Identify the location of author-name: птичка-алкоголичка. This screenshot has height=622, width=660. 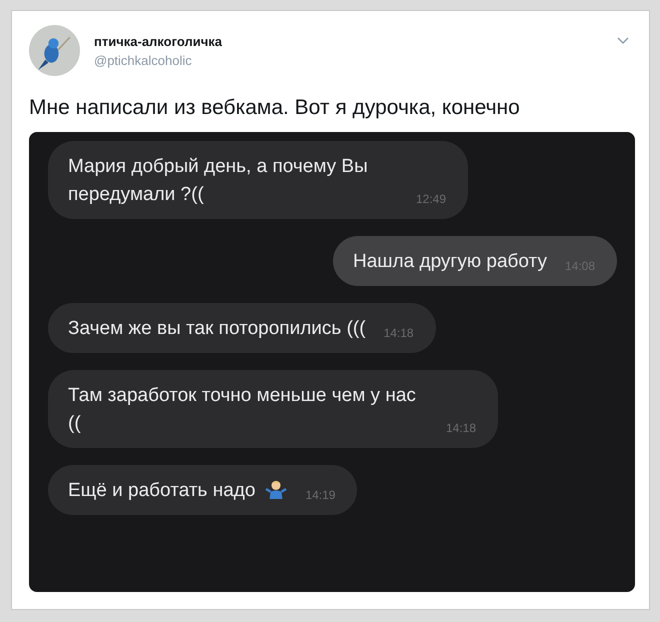
(348, 41).